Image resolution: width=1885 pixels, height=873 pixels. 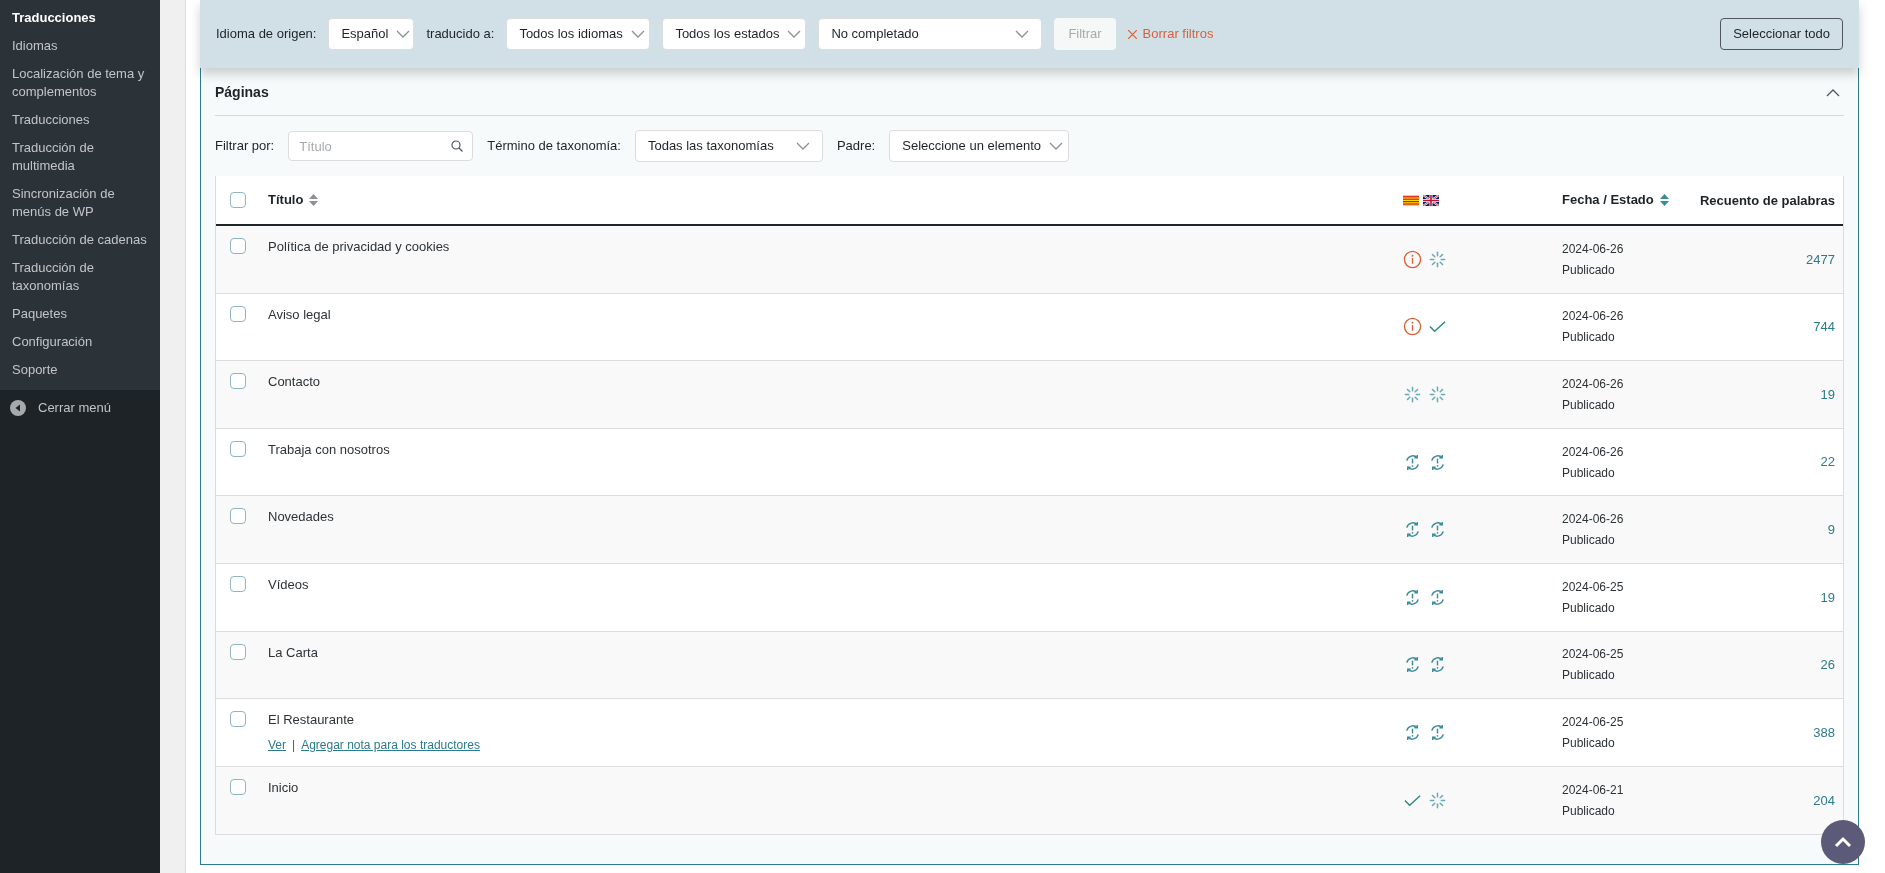 What do you see at coordinates (856, 146) in the screenshot?
I see `parent-label: Padre:` at bounding box center [856, 146].